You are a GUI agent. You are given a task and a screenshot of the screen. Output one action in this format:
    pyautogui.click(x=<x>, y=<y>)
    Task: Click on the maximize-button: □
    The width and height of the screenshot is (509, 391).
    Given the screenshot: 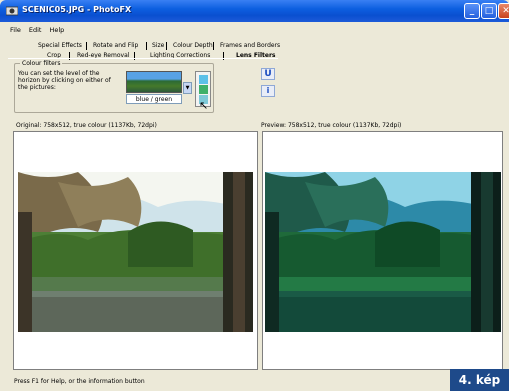 What is the action you would take?
    pyautogui.click(x=489, y=11)
    